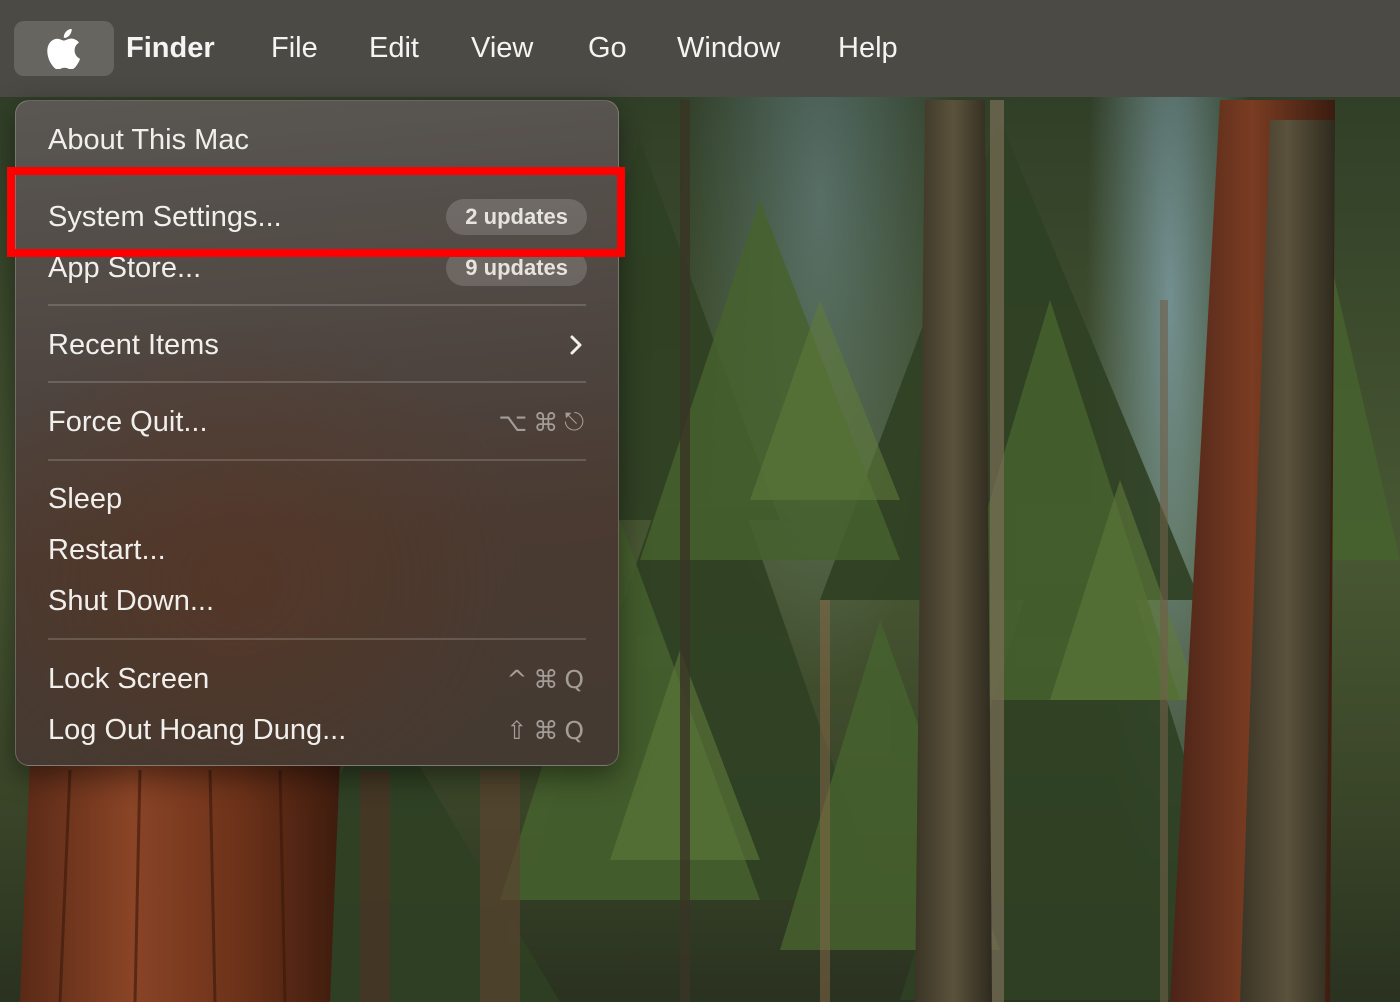 Image resolution: width=1400 pixels, height=1002 pixels. What do you see at coordinates (517, 679) in the screenshot?
I see `control-key-icon: ^` at bounding box center [517, 679].